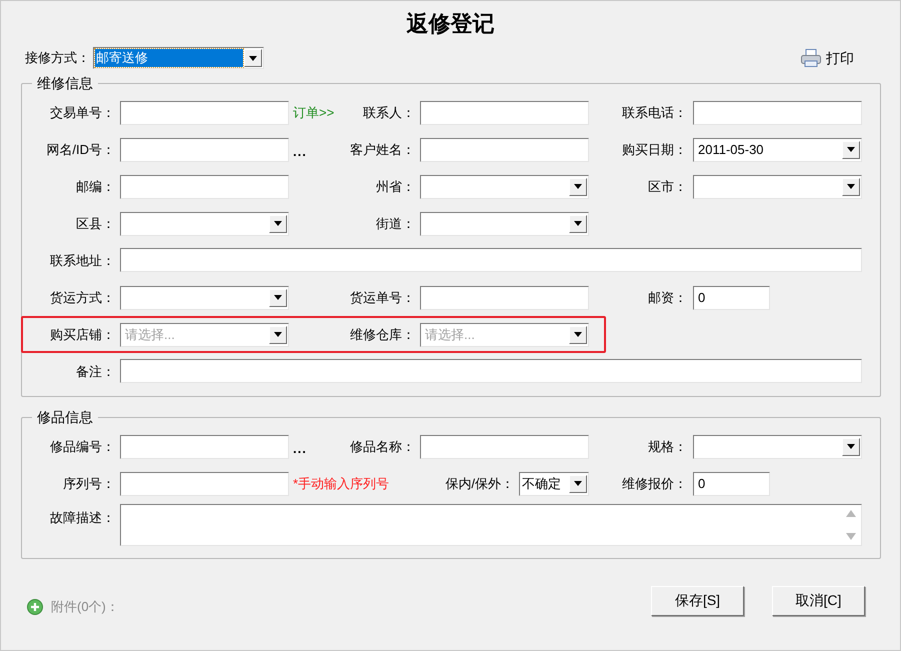 The width and height of the screenshot is (901, 651). I want to click on field-label: 客户姓名：, so click(382, 149).